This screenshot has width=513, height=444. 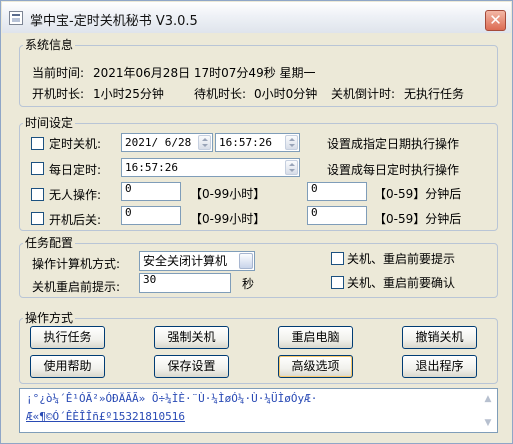 What do you see at coordinates (75, 144) in the screenshot?
I see `scheduled-shutdown-label: 定时关机:` at bounding box center [75, 144].